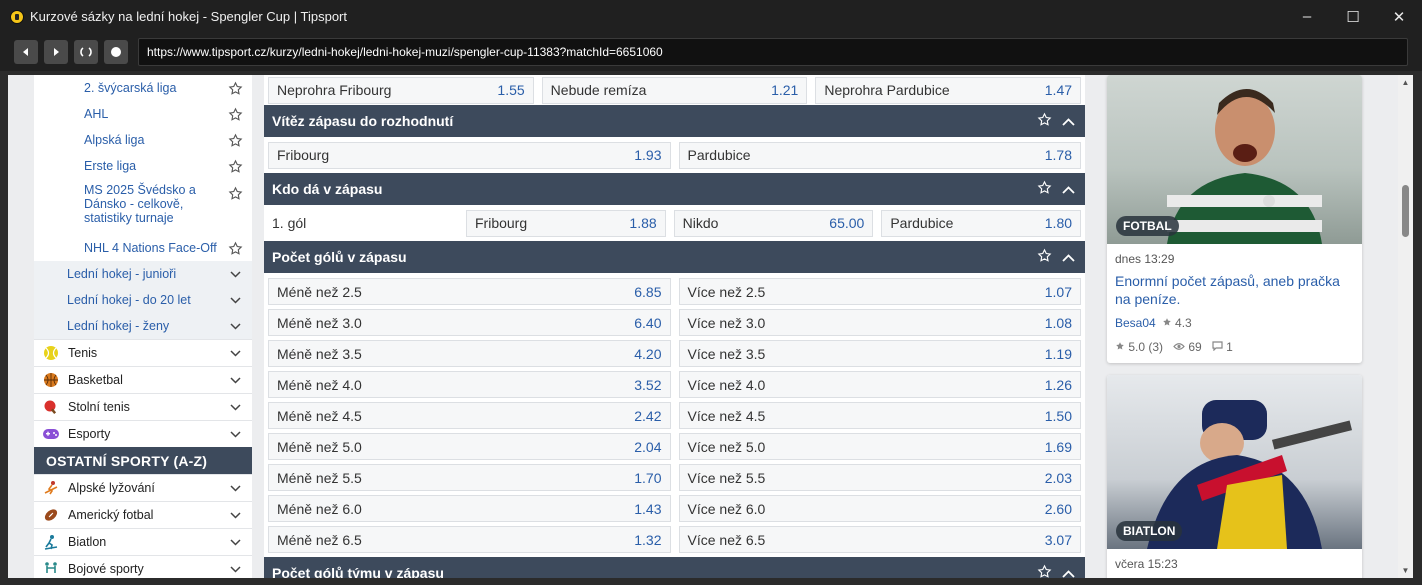 The width and height of the screenshot is (1422, 585). What do you see at coordinates (469, 384) in the screenshot?
I see `under-odd-button: Méně než 4.0 3.52` at bounding box center [469, 384].